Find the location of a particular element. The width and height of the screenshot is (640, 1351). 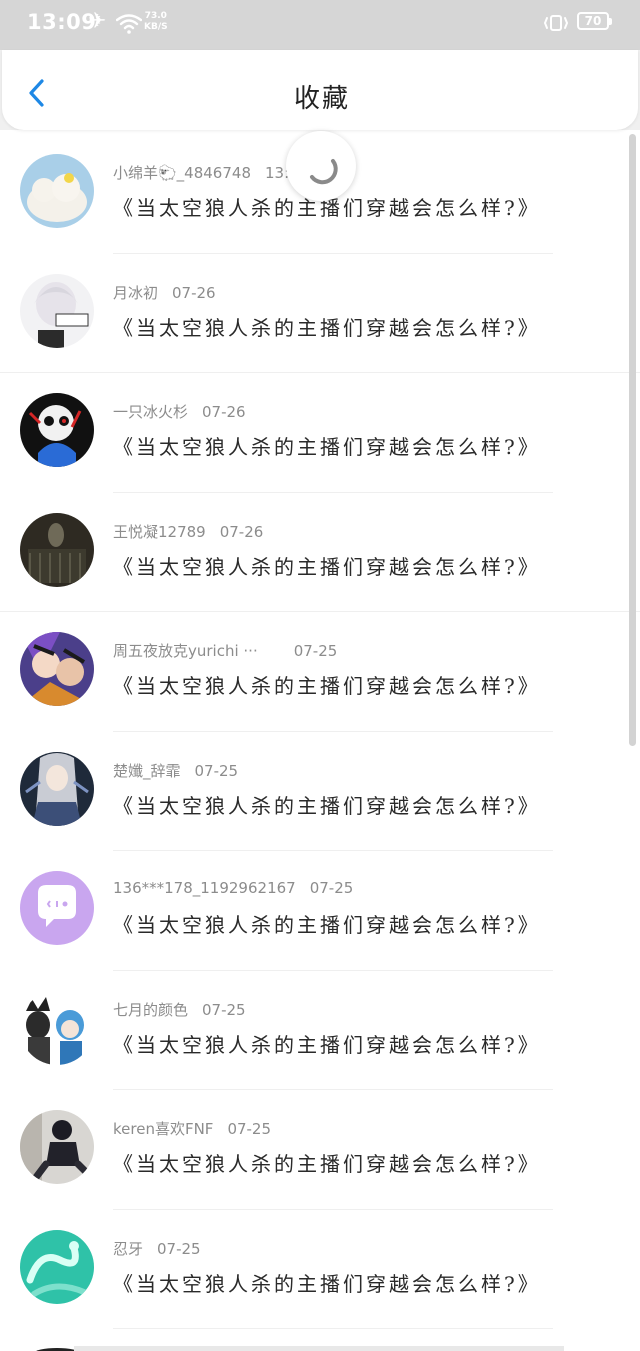

list-item-partial is located at coordinates (320, 1340).